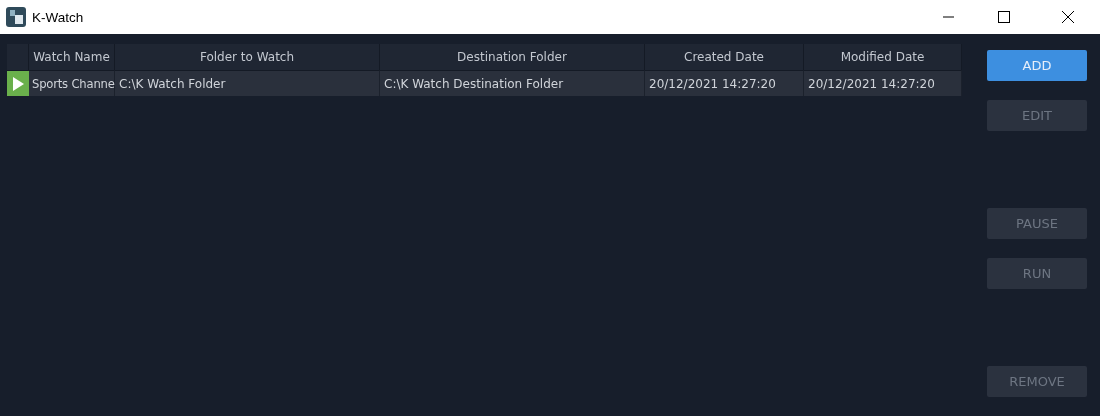  Describe the element at coordinates (512, 57) in the screenshot. I see `column-header: Destination Folder` at that location.